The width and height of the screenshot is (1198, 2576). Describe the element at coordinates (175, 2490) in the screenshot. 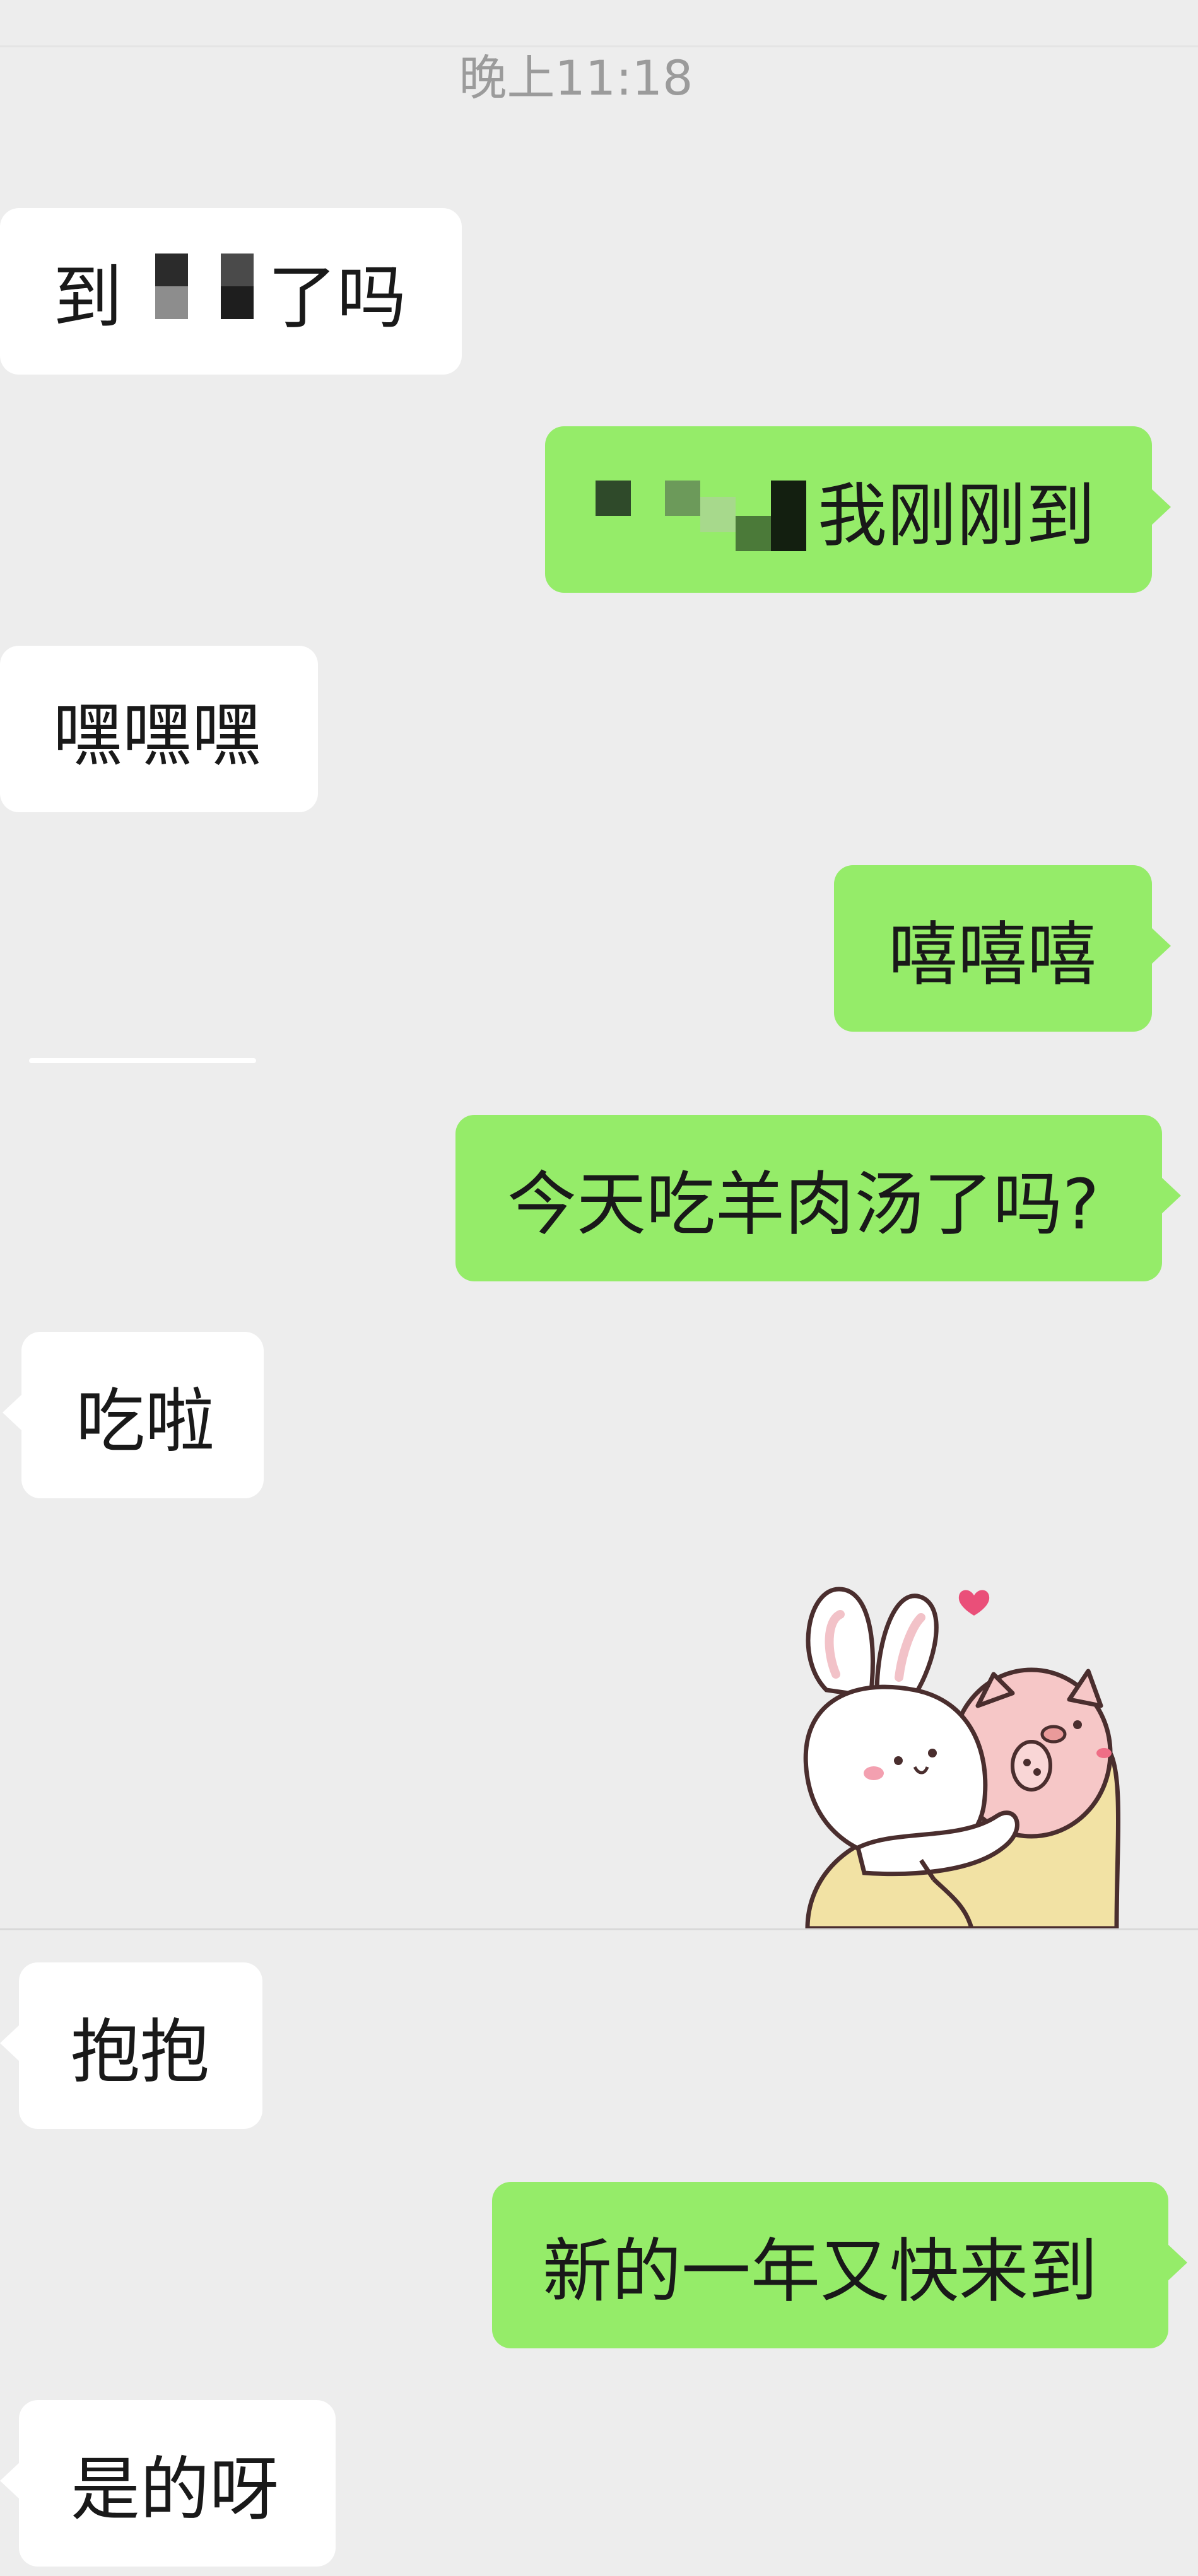

I see `message-text: 是的呀` at that location.